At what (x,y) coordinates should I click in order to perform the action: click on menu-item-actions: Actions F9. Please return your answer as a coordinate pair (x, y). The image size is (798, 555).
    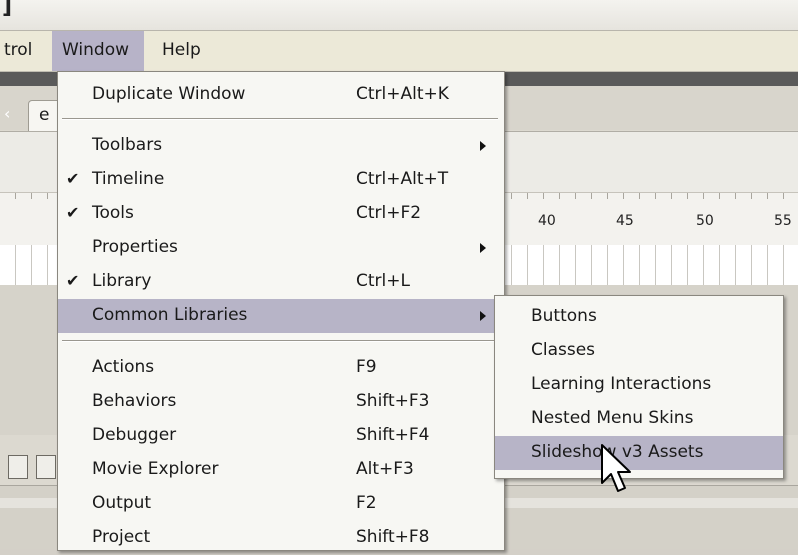
    Looking at the image, I should click on (281, 368).